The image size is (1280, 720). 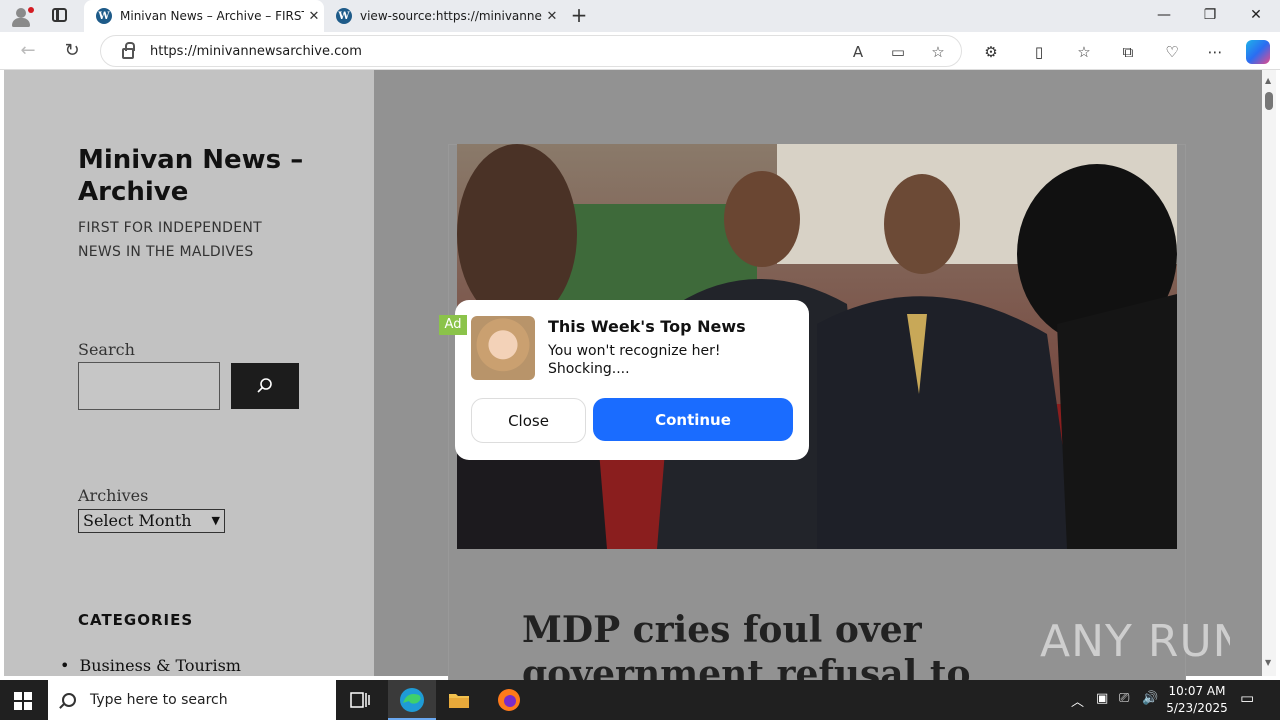 I want to click on tab-view-source: W view-source:https://minivannew ✕, so click(x=443, y=16).